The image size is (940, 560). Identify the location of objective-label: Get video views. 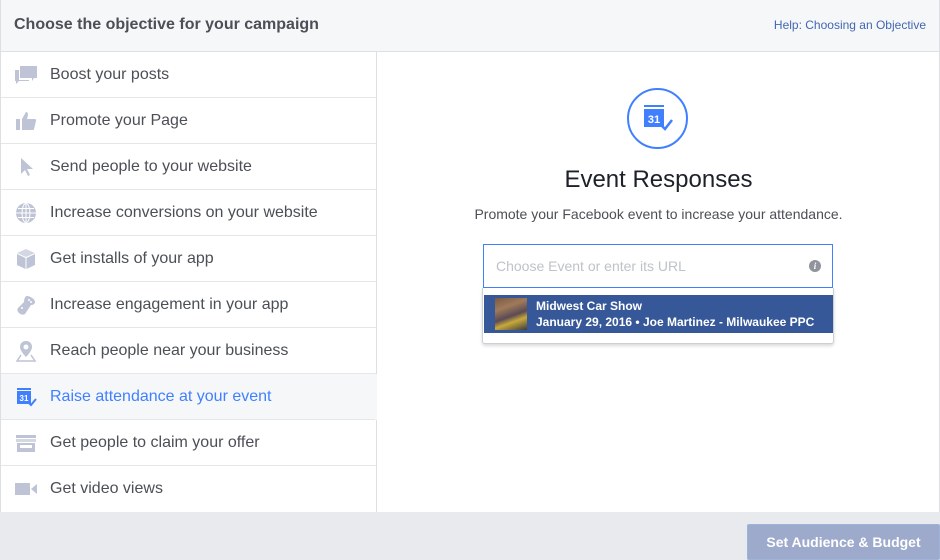
(106, 488).